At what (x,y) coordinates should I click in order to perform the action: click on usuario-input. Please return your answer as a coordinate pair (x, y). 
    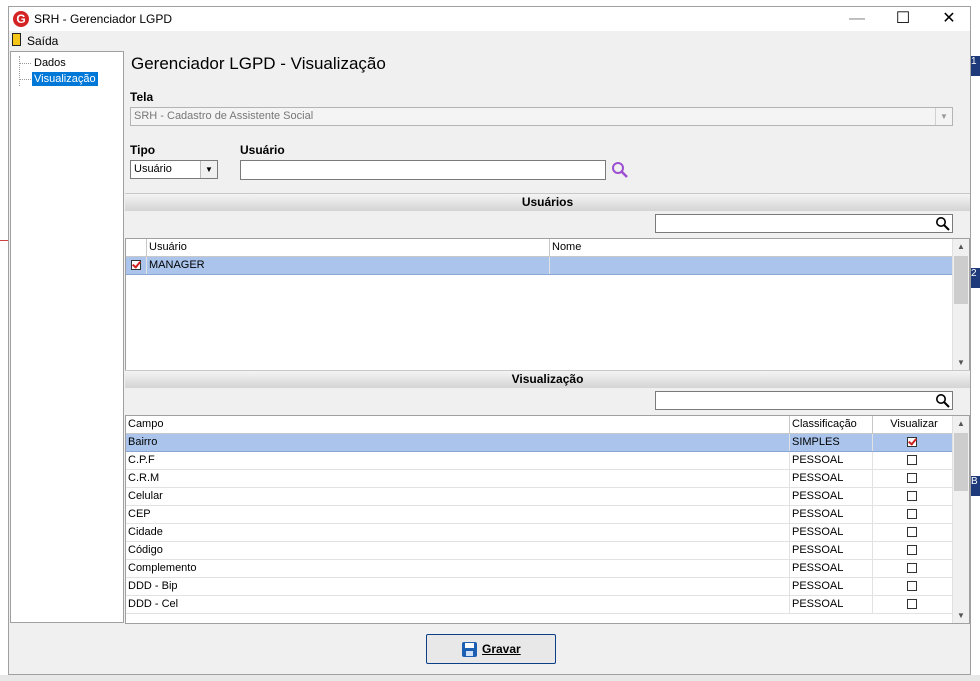
    Looking at the image, I should click on (423, 170).